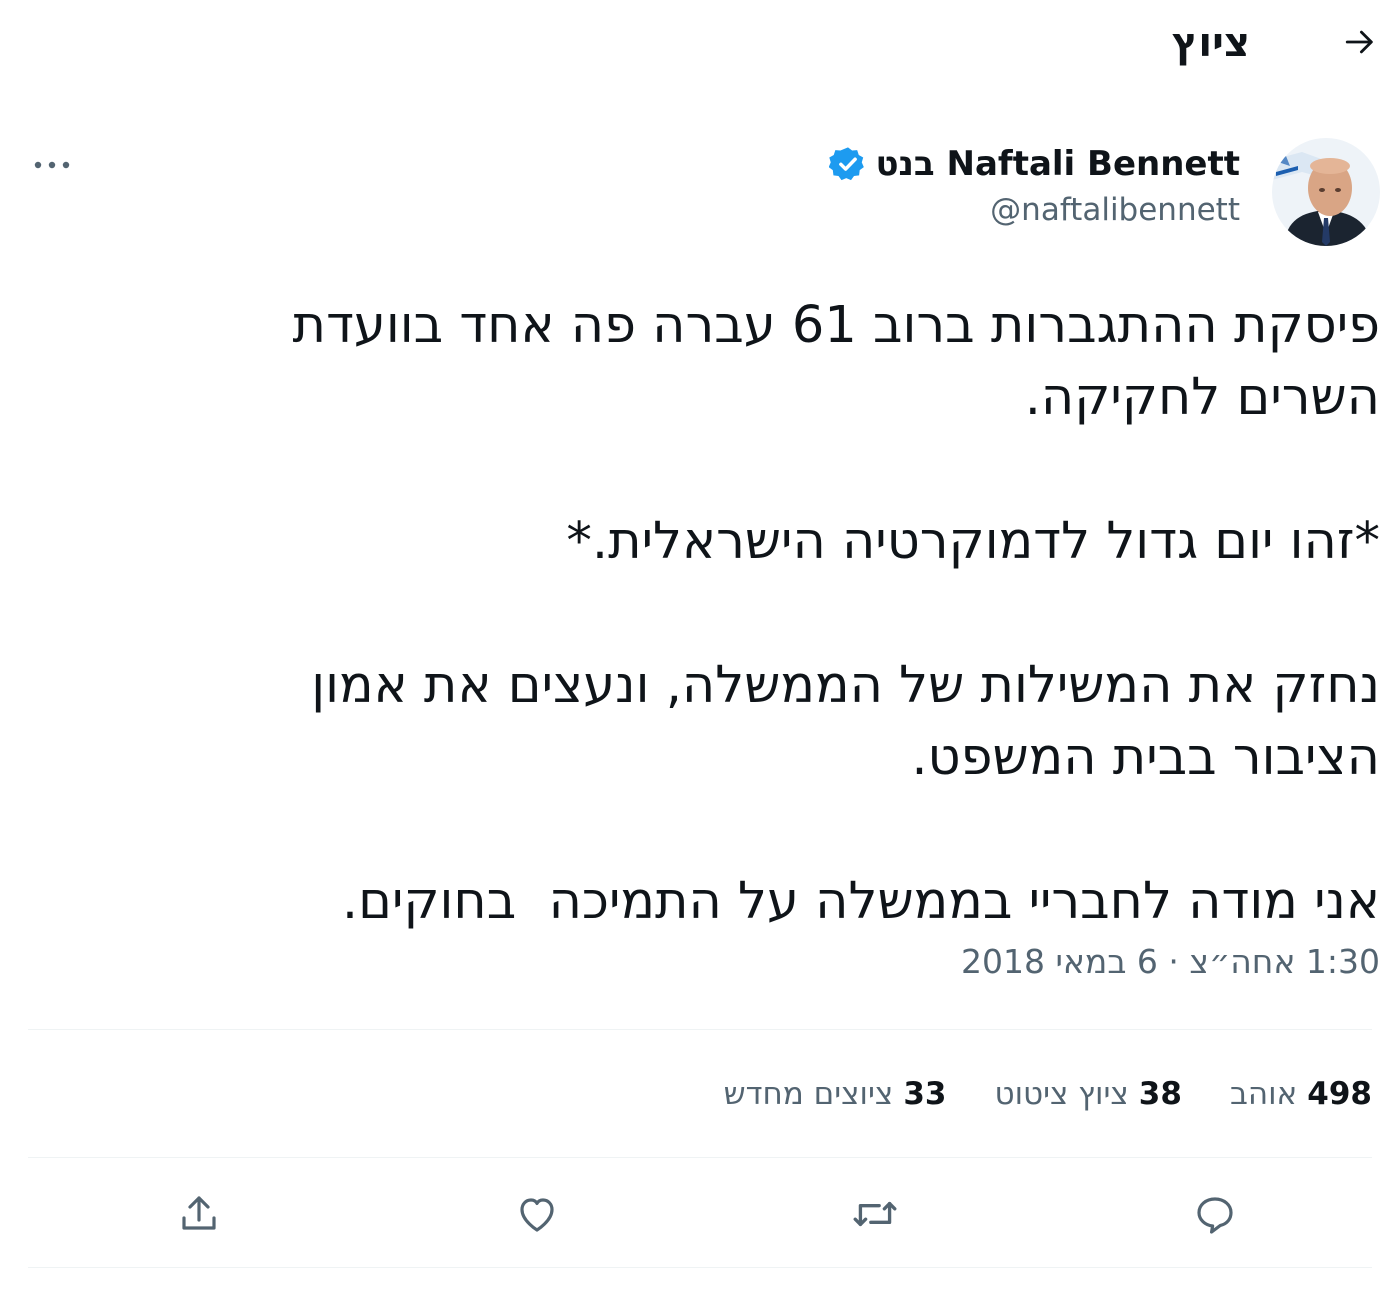 The height and width of the screenshot is (1290, 1400). Describe the element at coordinates (52, 165) in the screenshot. I see `more-options-icon` at that location.